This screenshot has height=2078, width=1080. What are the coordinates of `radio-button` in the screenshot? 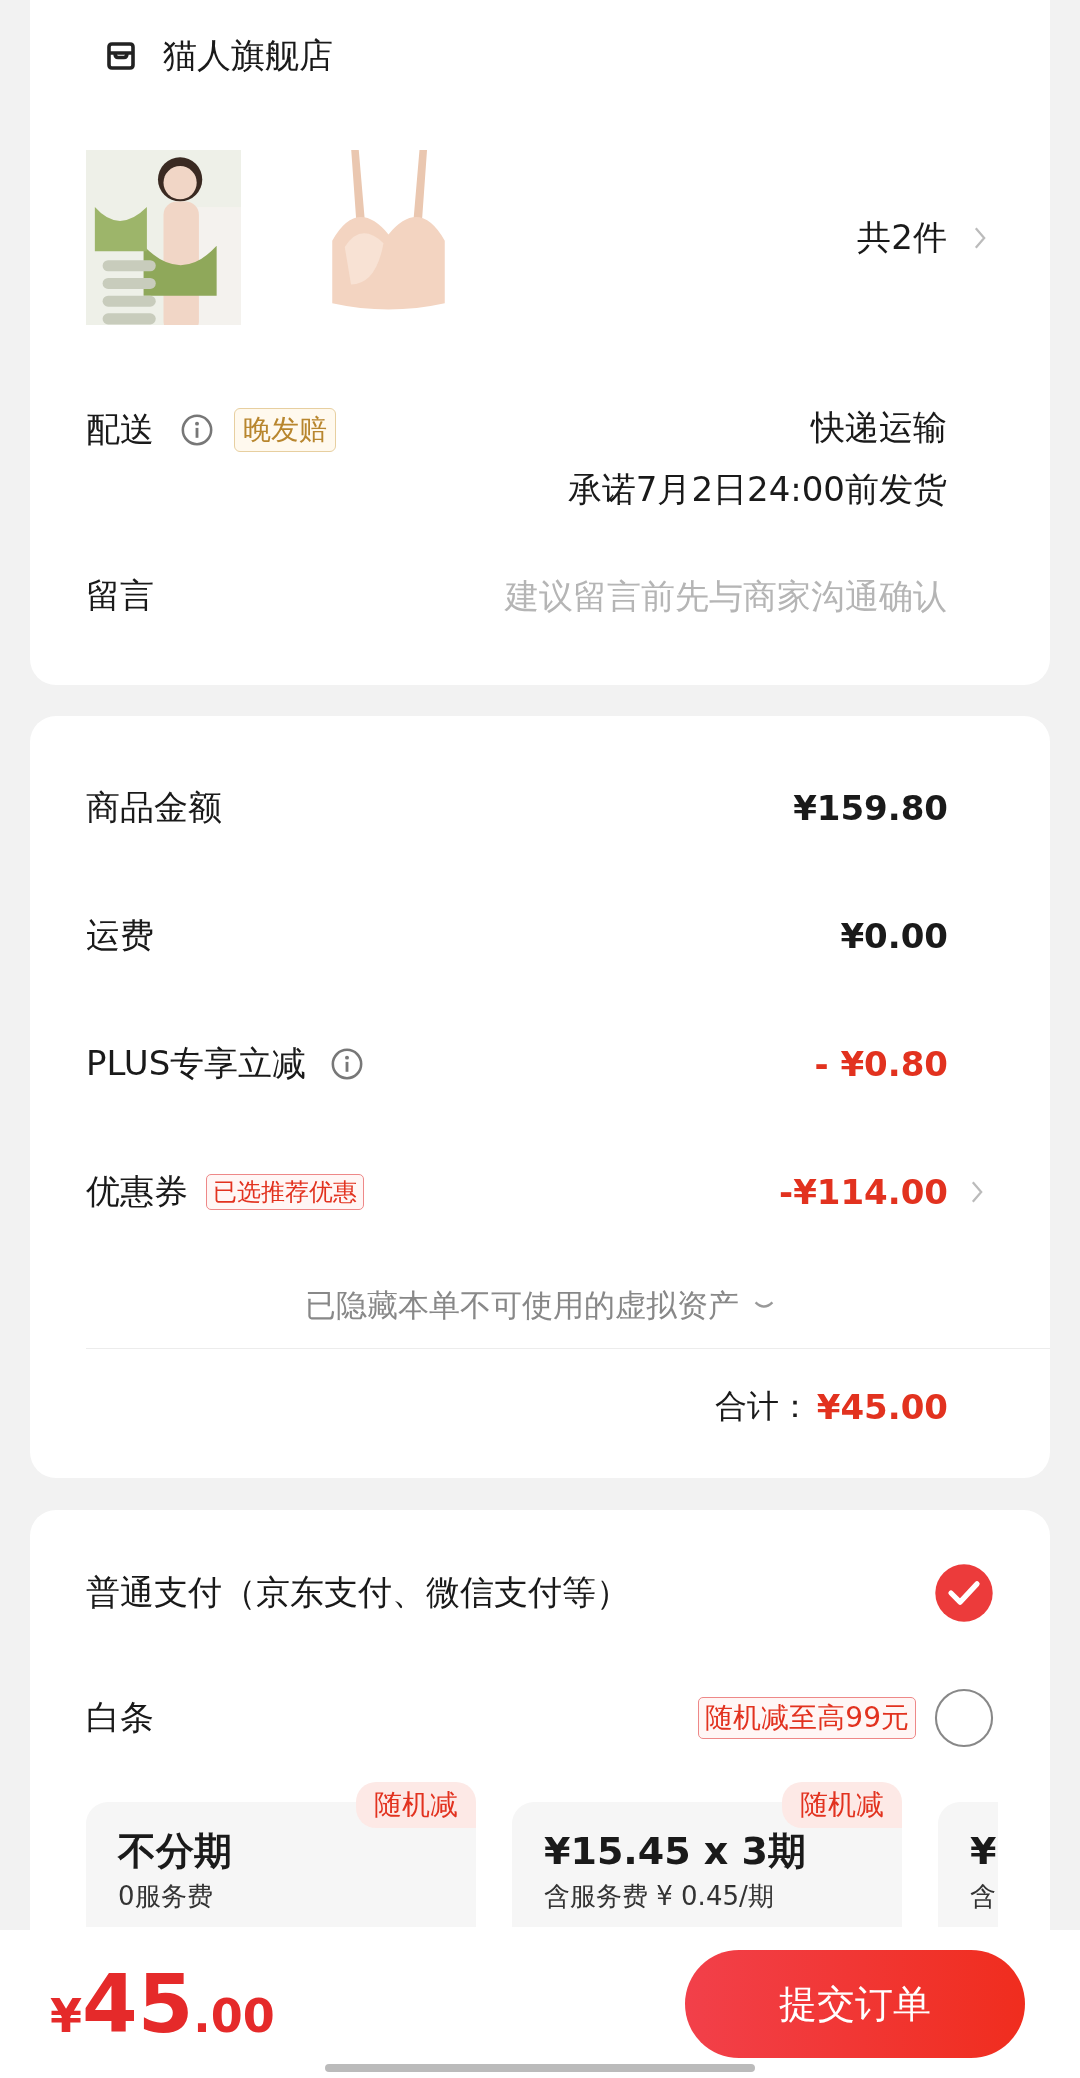 It's located at (964, 1717).